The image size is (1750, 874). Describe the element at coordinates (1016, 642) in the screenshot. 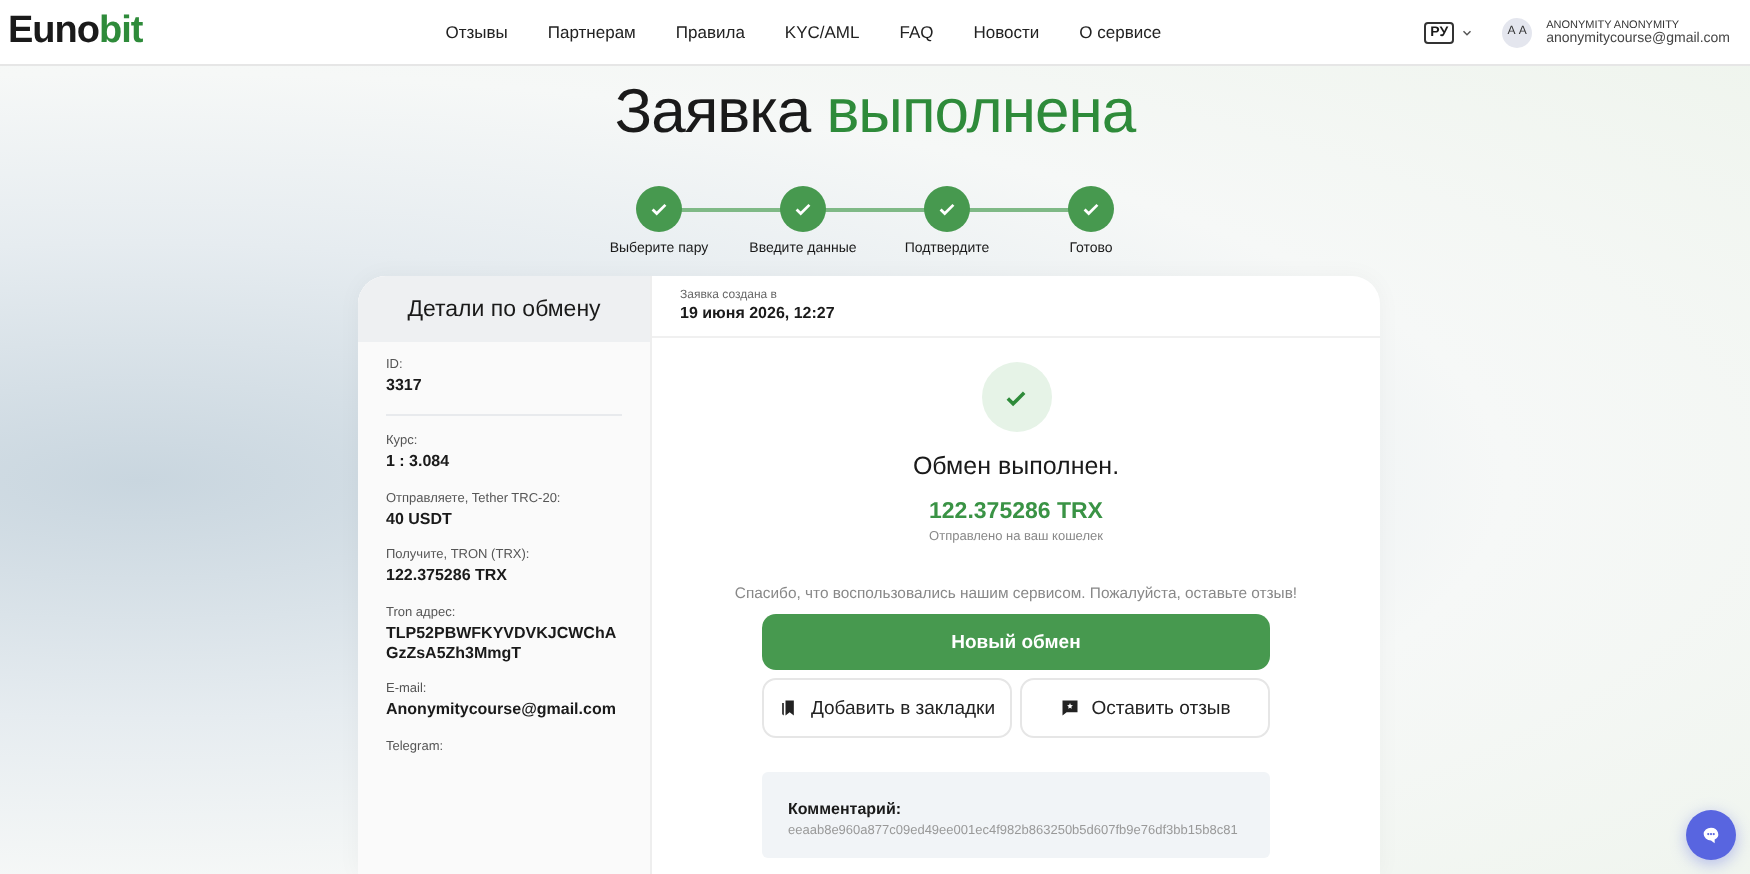

I see `new-exchange-button: Новый обмен` at that location.